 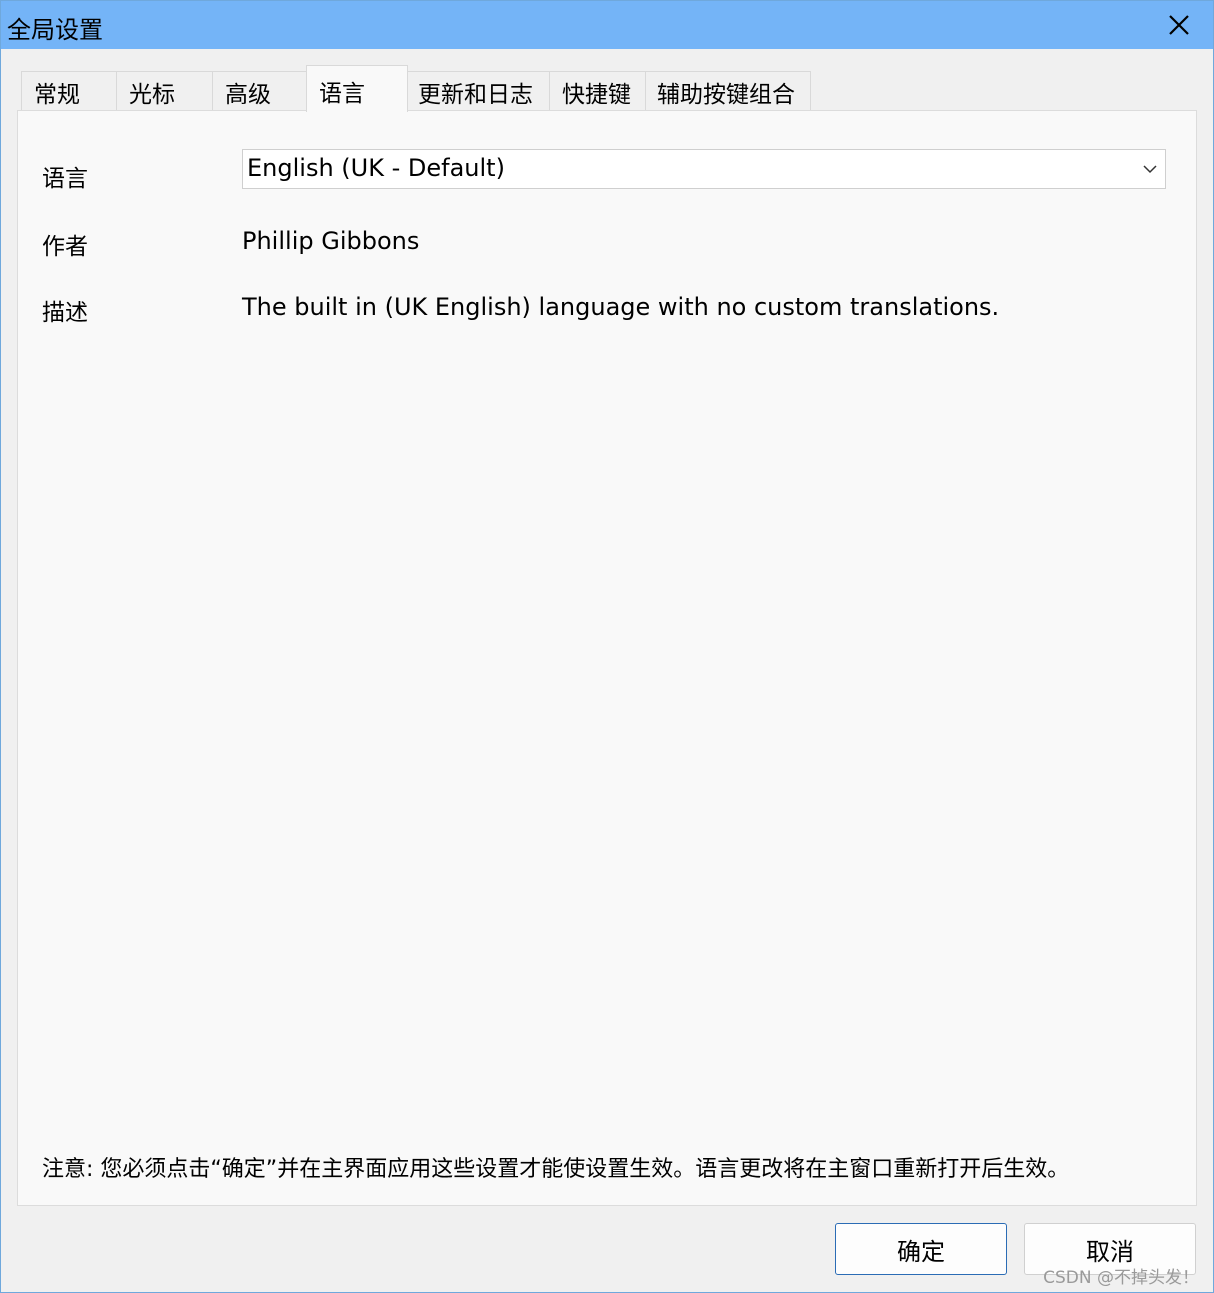 I want to click on language-dropdown: English (UK - Default), so click(x=704, y=169).